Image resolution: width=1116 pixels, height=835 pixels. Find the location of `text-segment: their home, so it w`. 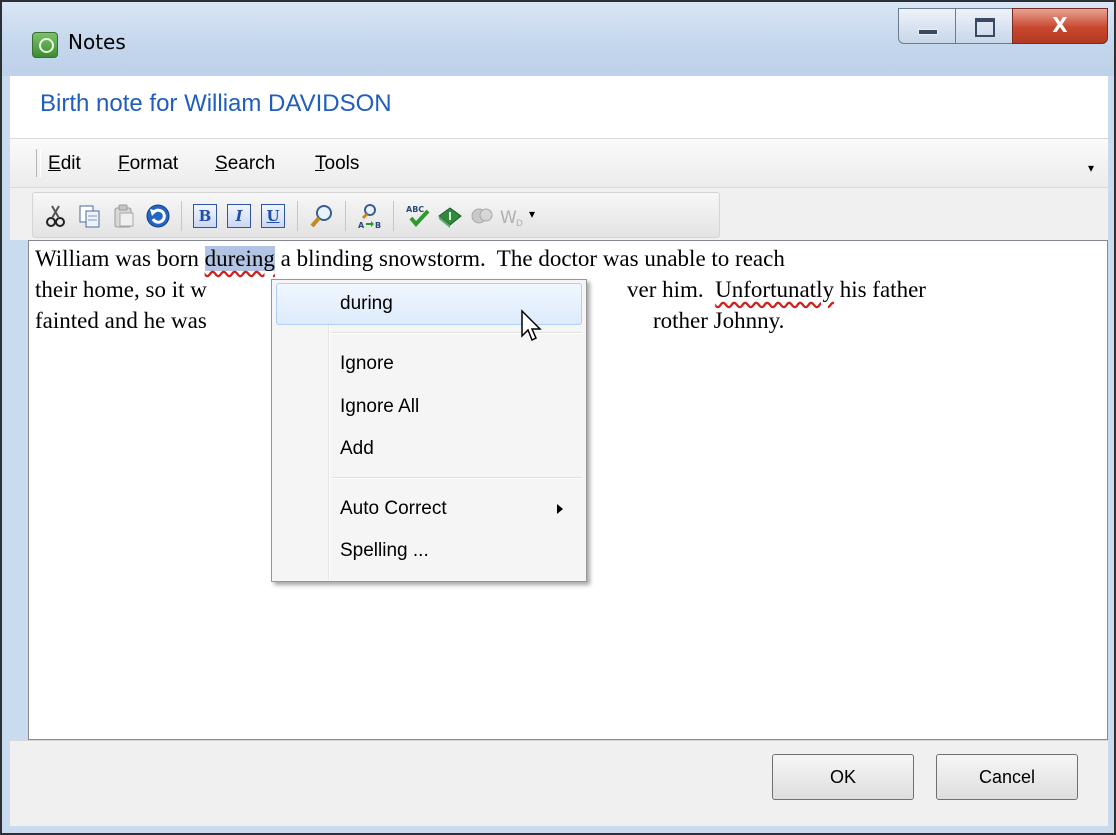

text-segment: their home, so it w is located at coordinates (121, 289).